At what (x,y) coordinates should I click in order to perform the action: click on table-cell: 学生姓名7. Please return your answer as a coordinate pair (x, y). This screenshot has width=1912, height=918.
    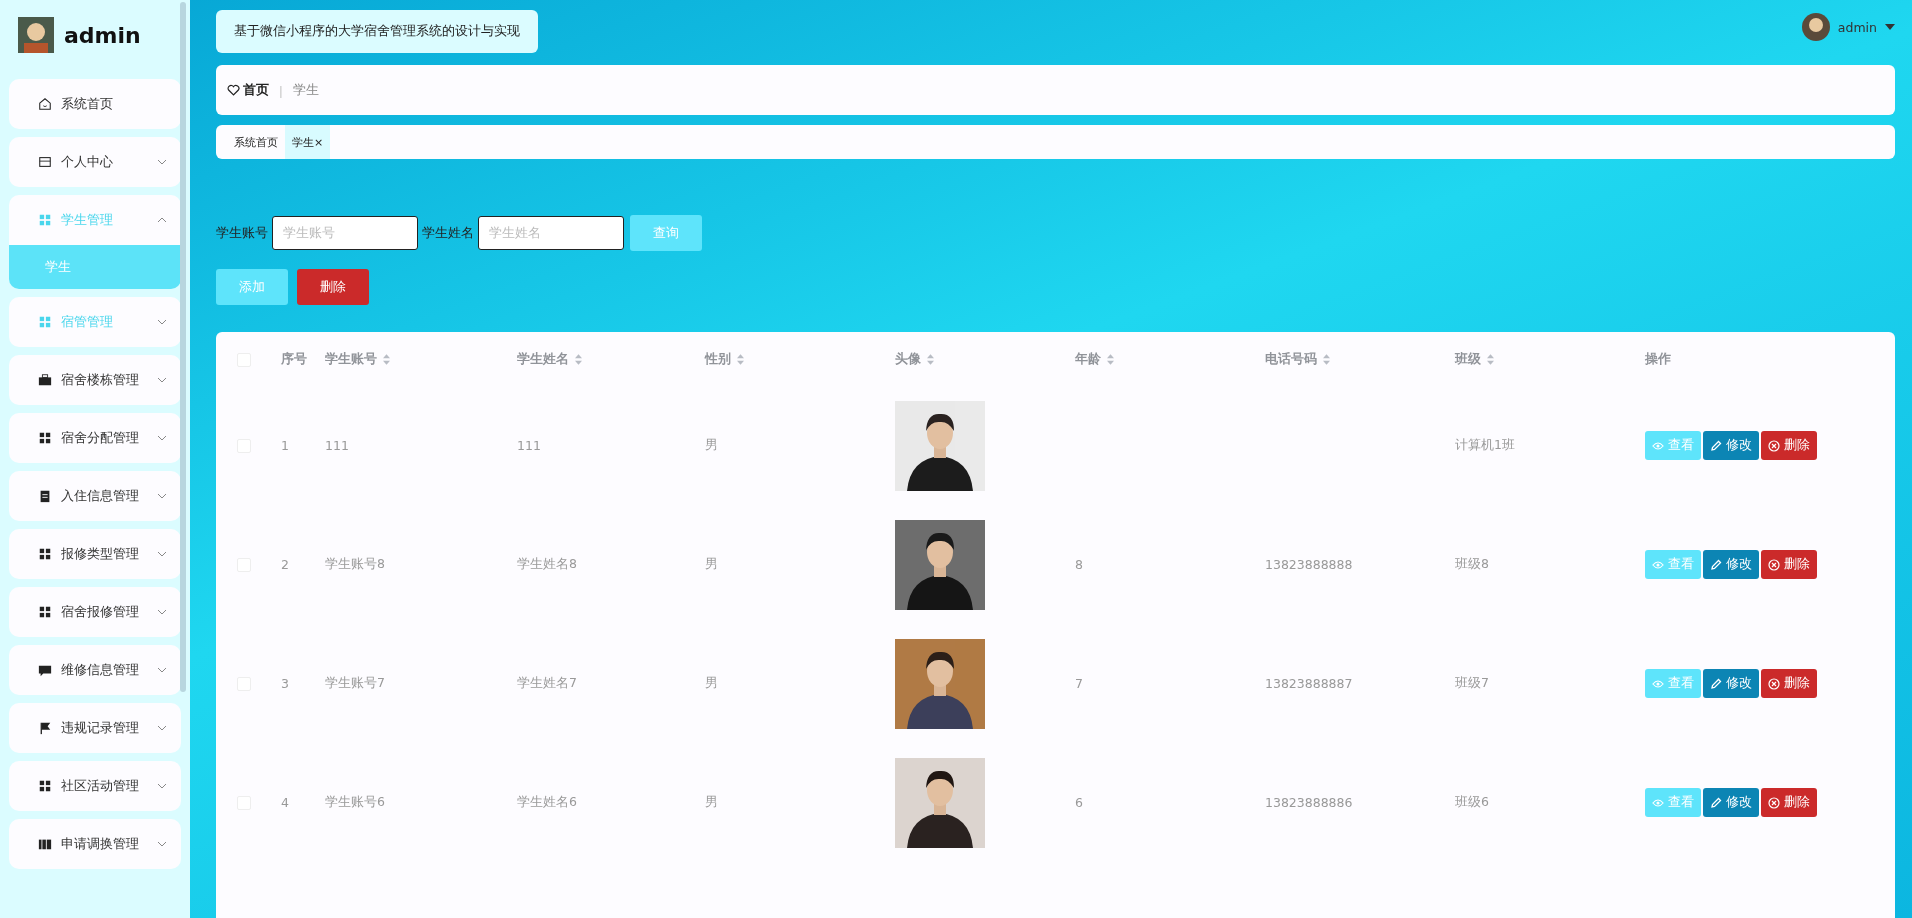
    Looking at the image, I should click on (547, 682).